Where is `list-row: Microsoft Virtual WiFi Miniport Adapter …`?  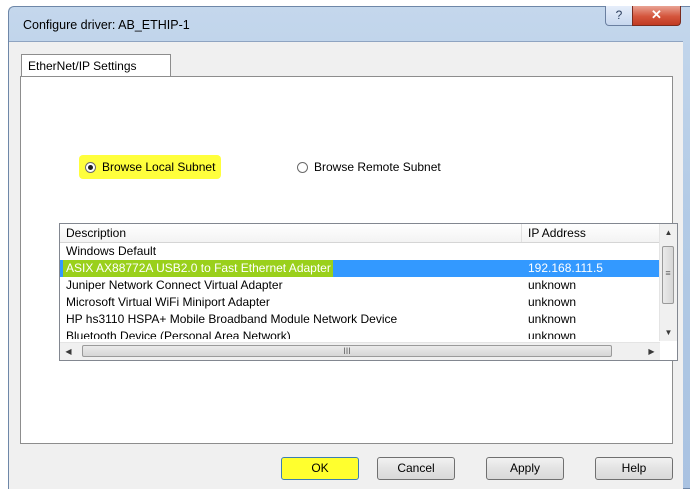 list-row: Microsoft Virtual WiFi Miniport Adapter … is located at coordinates (360, 302).